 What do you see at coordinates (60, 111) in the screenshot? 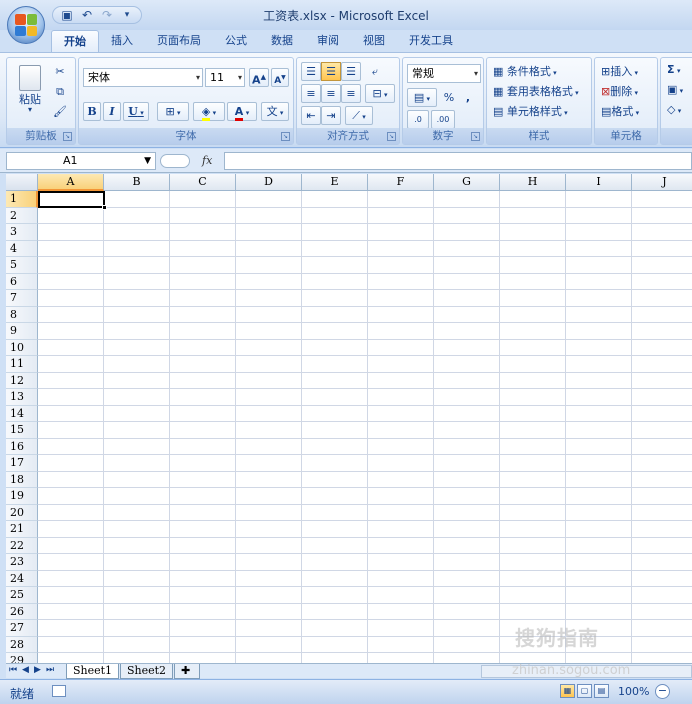
I see `format-painter-icon: 🖌` at bounding box center [60, 111].